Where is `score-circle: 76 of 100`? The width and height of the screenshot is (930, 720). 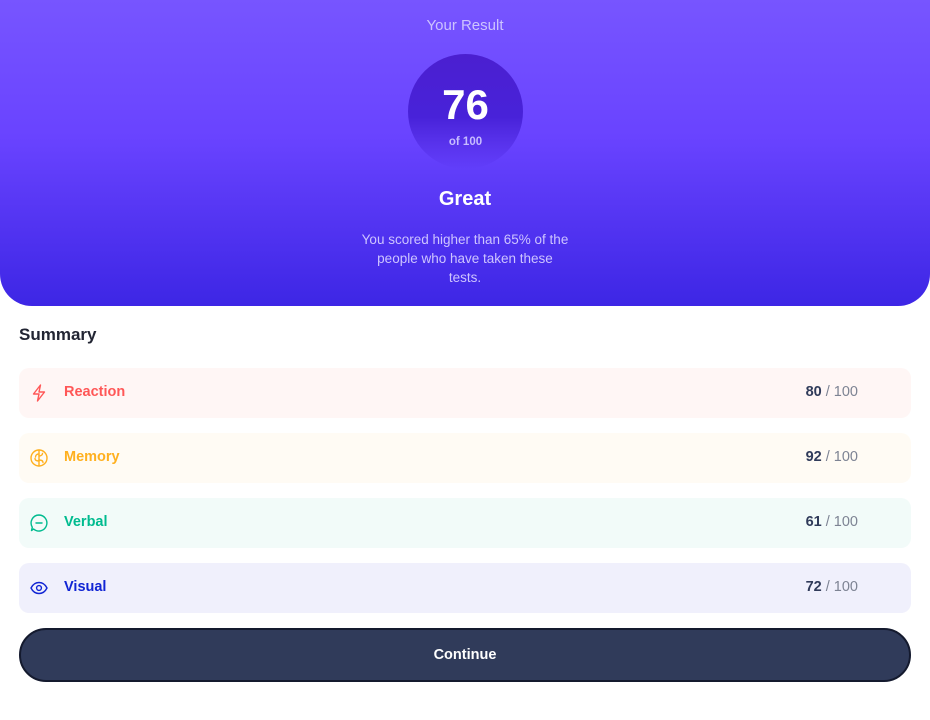
score-circle: 76 of 100 is located at coordinates (465, 111).